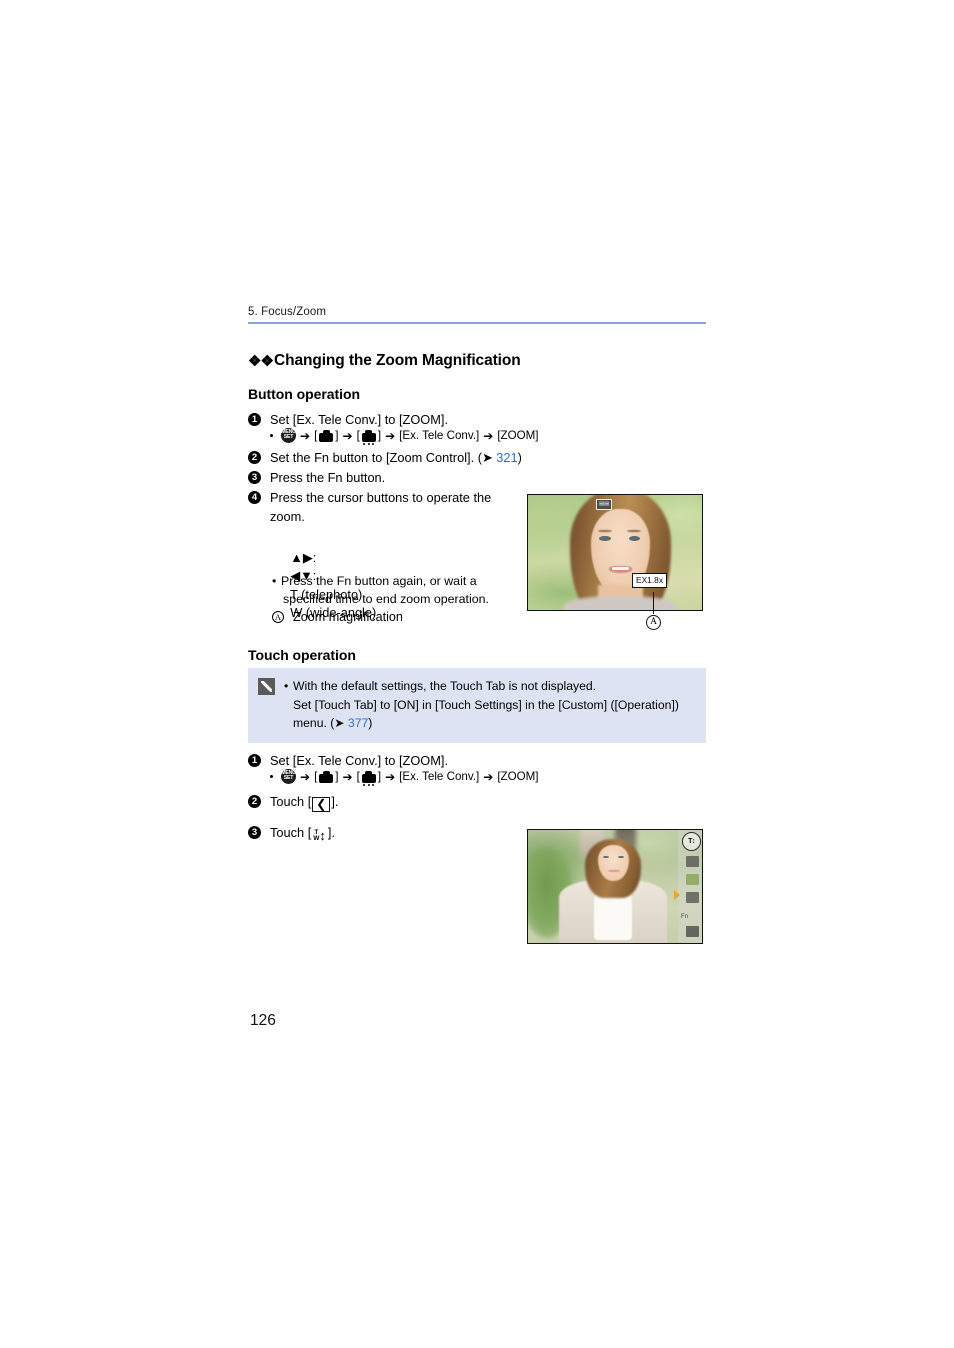  I want to click on zoom-tw-icon: T↕, so click(691, 841).